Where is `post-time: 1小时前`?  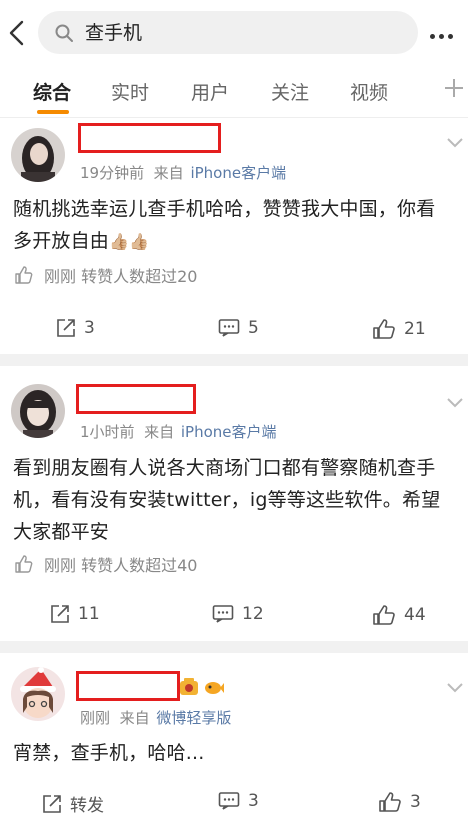 post-time: 1小时前 is located at coordinates (107, 432).